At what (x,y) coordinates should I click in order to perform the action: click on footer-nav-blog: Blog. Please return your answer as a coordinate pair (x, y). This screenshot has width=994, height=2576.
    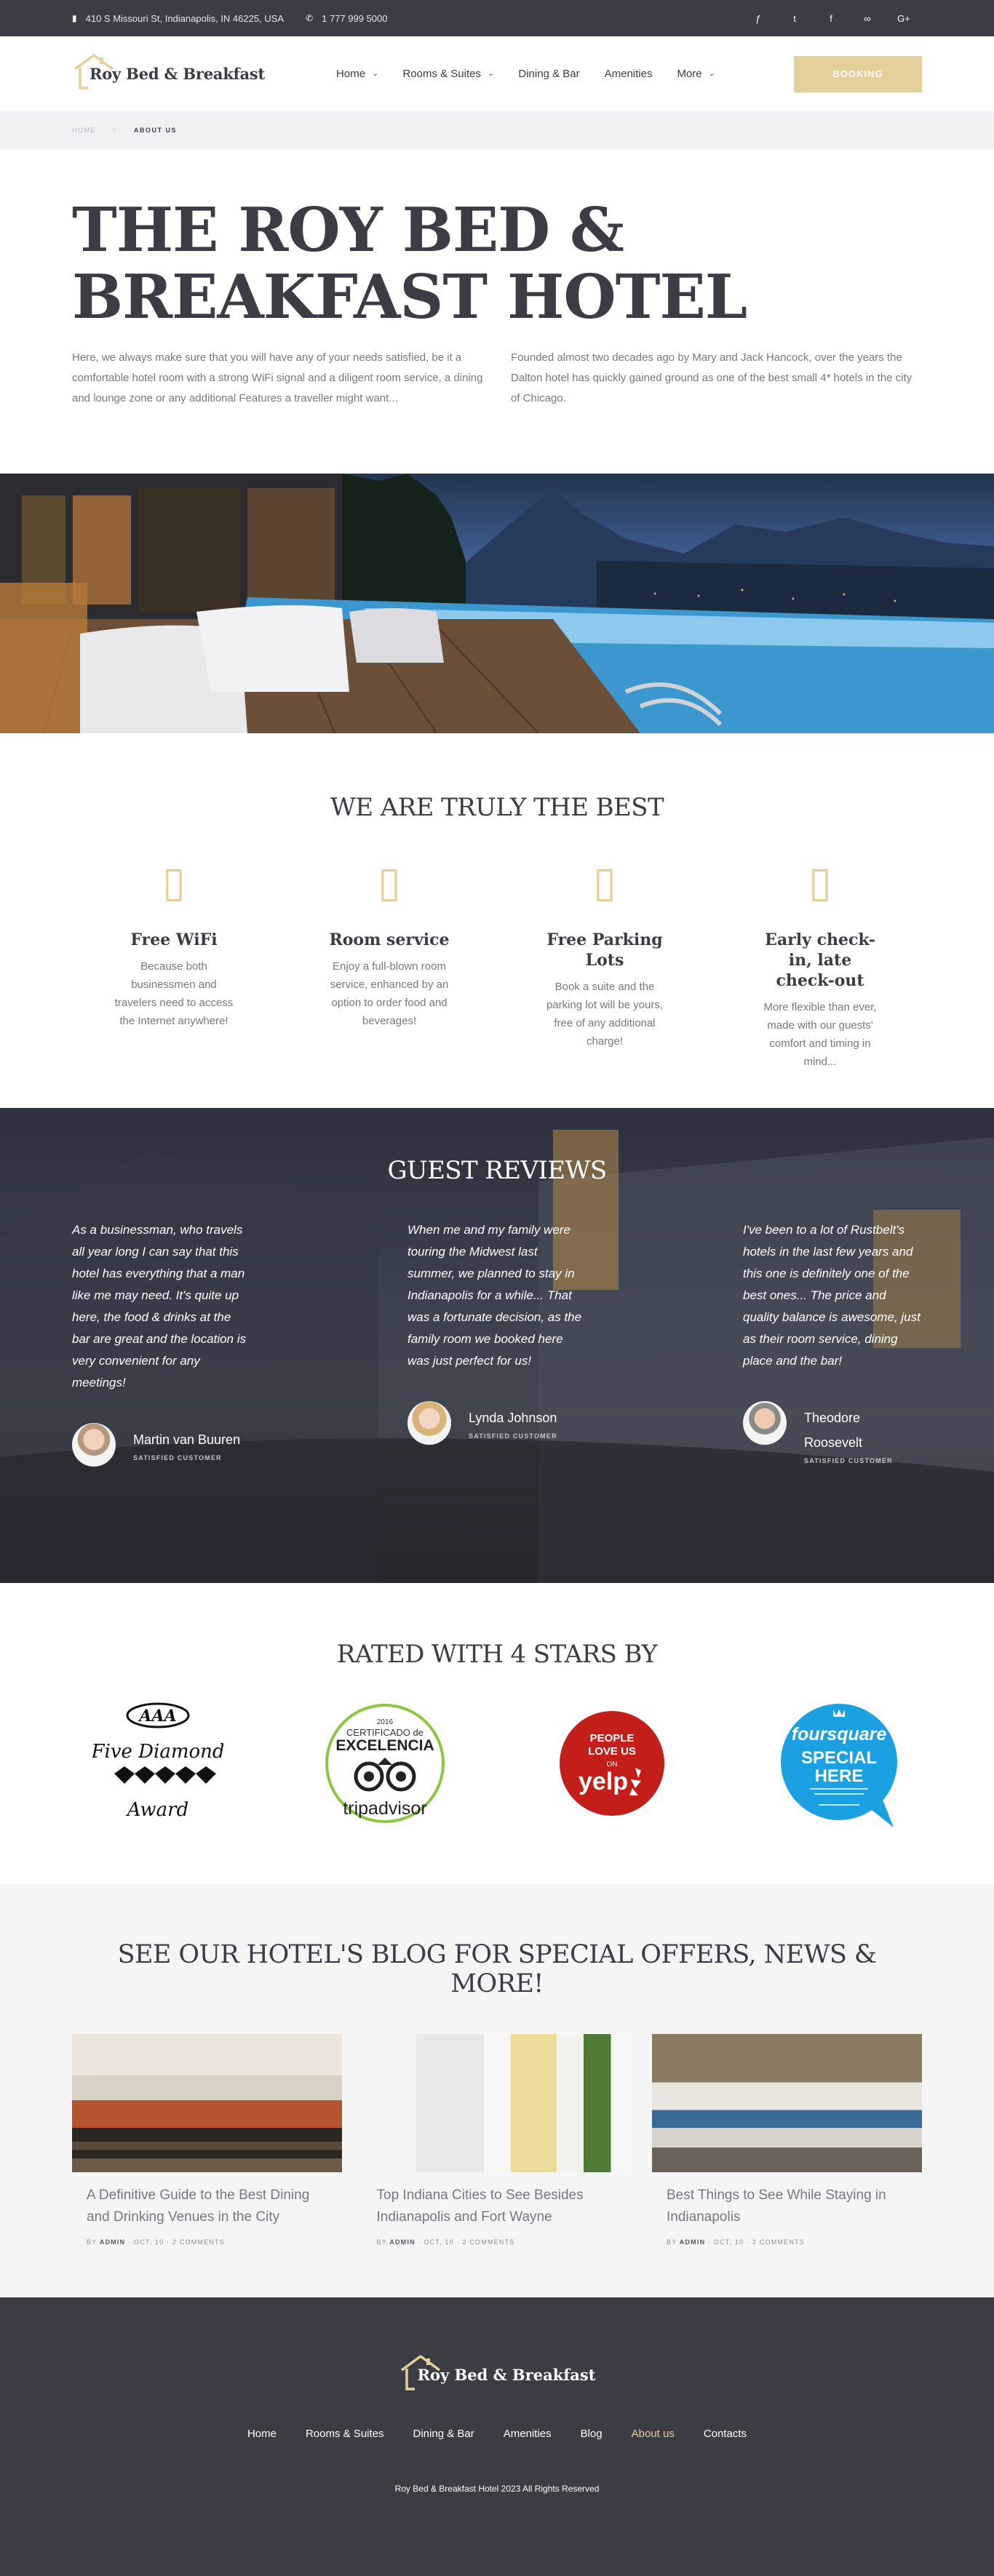
    Looking at the image, I should click on (592, 2434).